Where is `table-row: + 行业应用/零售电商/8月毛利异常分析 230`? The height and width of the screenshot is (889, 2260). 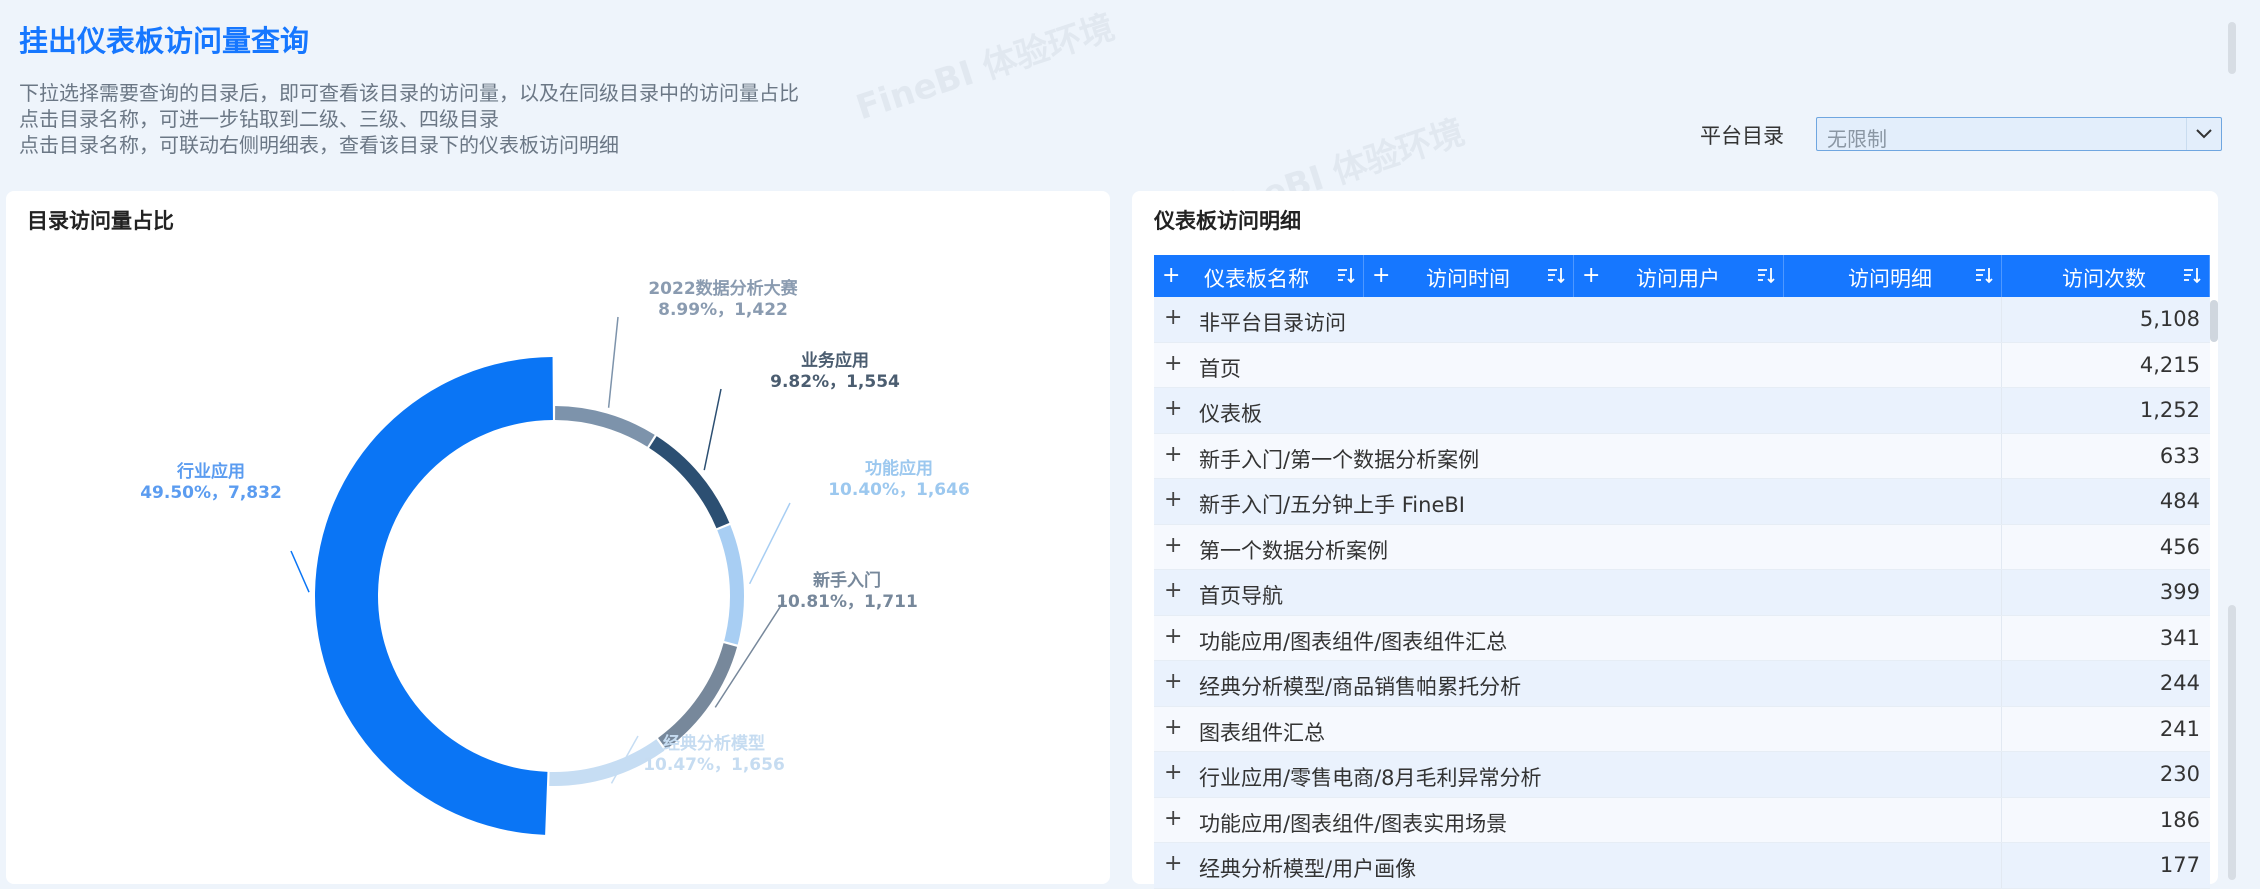
table-row: + 行业应用/零售电商/8月毛利异常分析 230 is located at coordinates (1682, 775).